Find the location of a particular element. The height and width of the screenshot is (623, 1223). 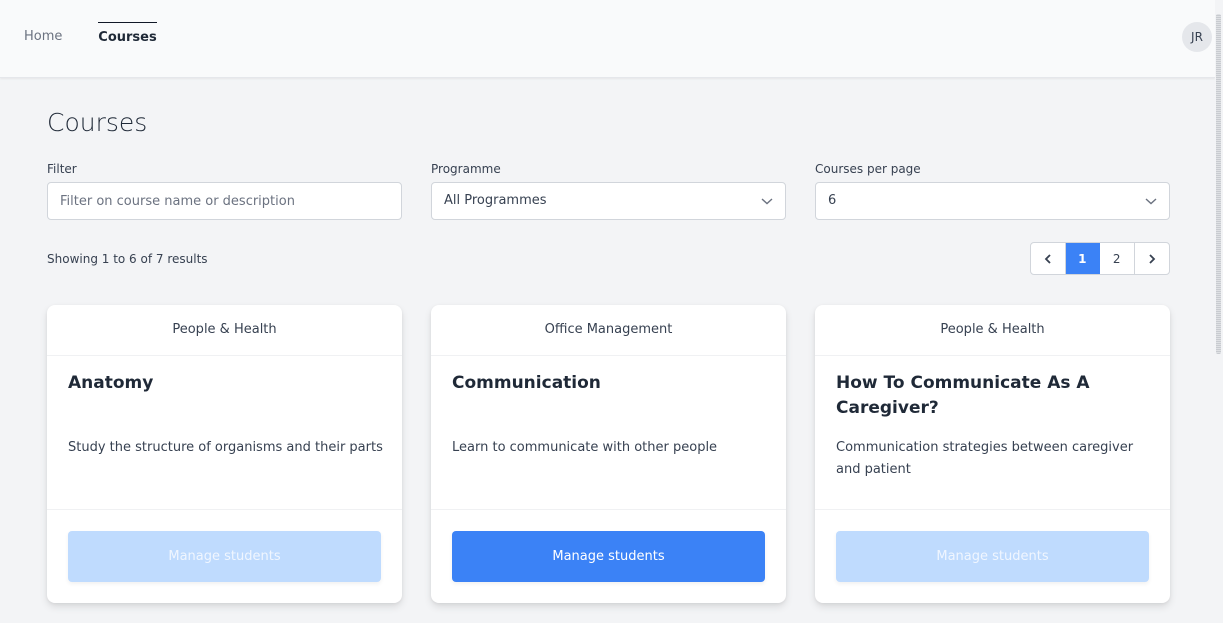

course-programme: Office Management is located at coordinates (608, 330).